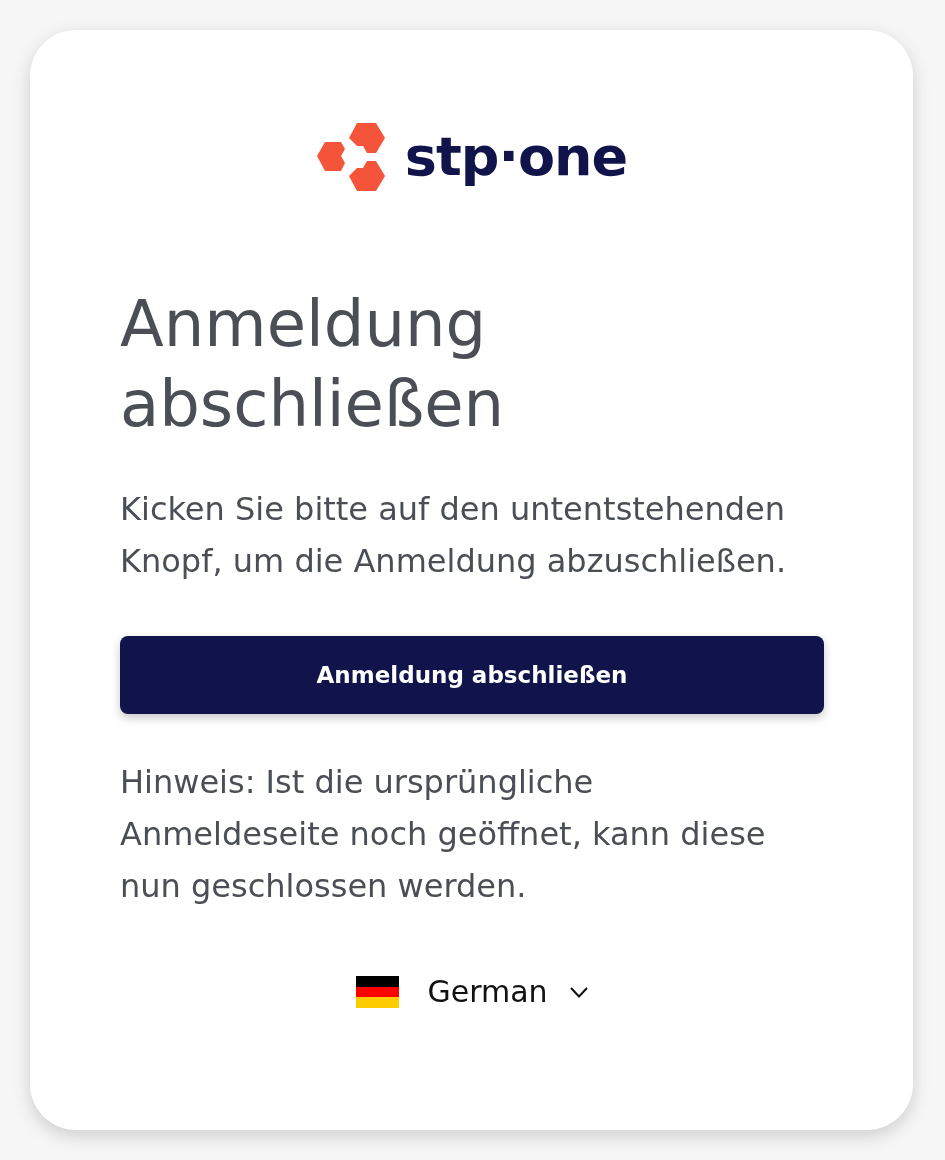  What do you see at coordinates (516, 157) in the screenshot?
I see `logo-text: stp·one` at bounding box center [516, 157].